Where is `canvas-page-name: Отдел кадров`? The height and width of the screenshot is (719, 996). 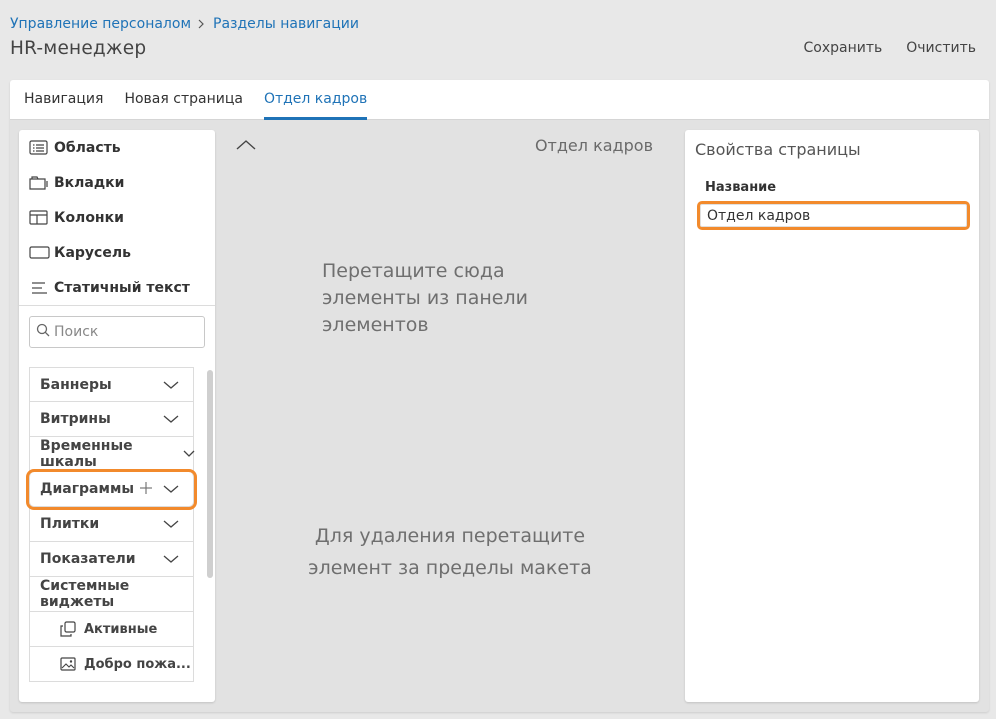 canvas-page-name: Отдел кадров is located at coordinates (593, 145).